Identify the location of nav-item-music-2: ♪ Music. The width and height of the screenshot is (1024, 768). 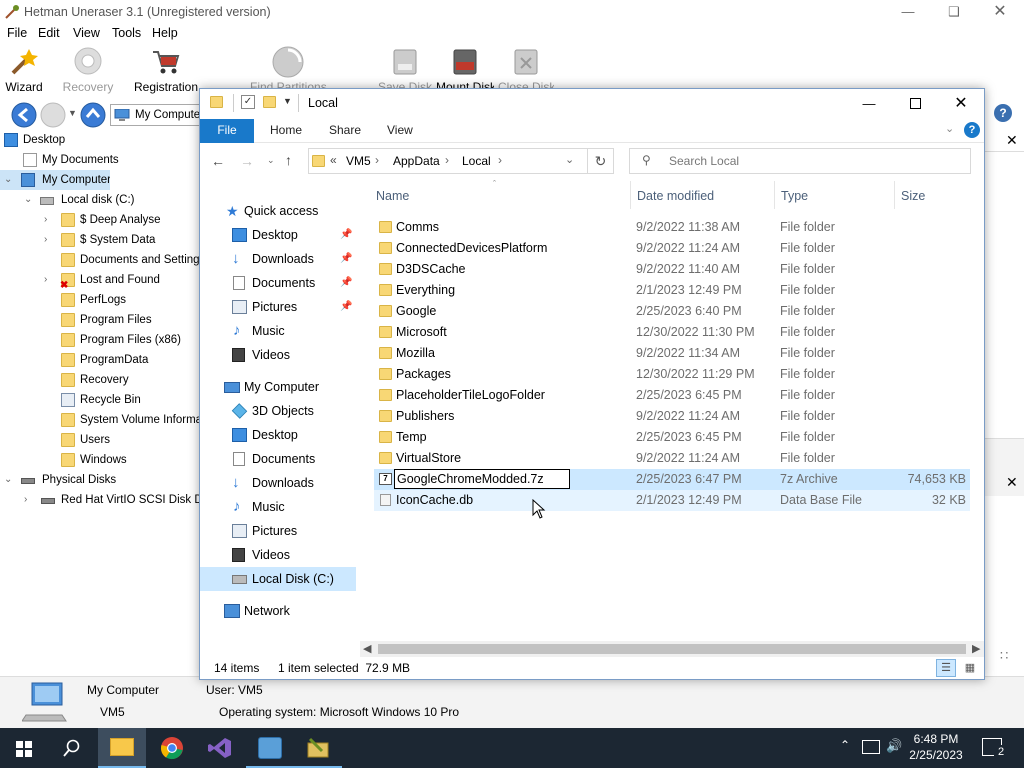
(278, 507).